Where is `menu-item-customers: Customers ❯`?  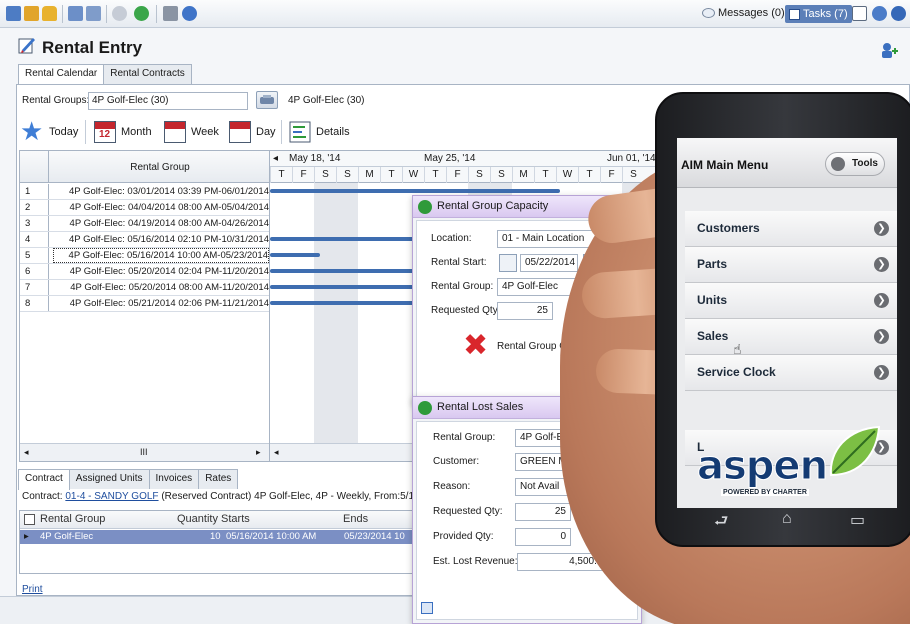 menu-item-customers: Customers ❯ is located at coordinates (791, 229).